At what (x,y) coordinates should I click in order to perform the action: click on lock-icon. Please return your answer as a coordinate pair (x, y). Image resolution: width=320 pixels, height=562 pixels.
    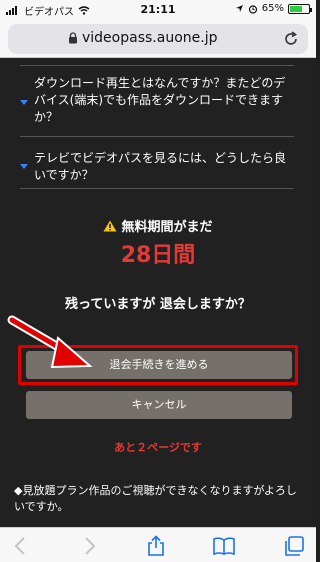
    Looking at the image, I should click on (73, 38).